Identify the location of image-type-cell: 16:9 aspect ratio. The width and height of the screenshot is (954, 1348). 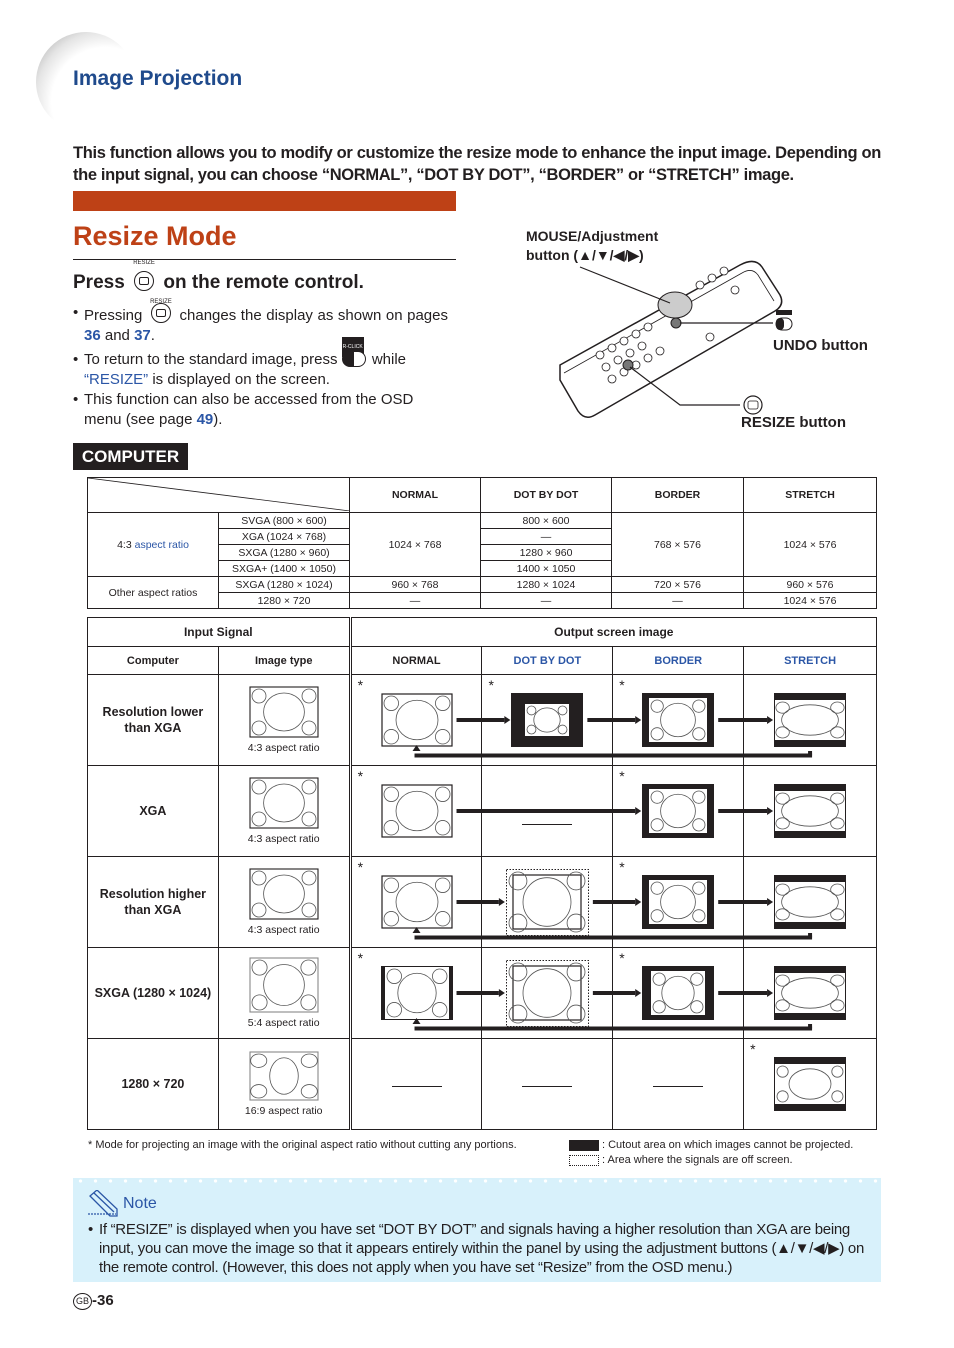
(284, 1084).